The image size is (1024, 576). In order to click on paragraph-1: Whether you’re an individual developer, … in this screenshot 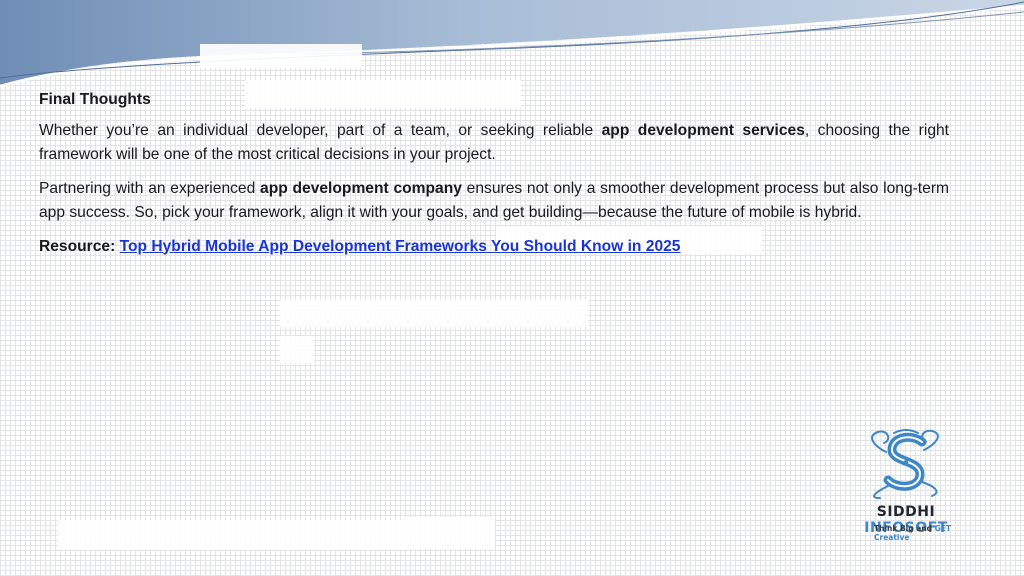, I will do `click(494, 143)`.